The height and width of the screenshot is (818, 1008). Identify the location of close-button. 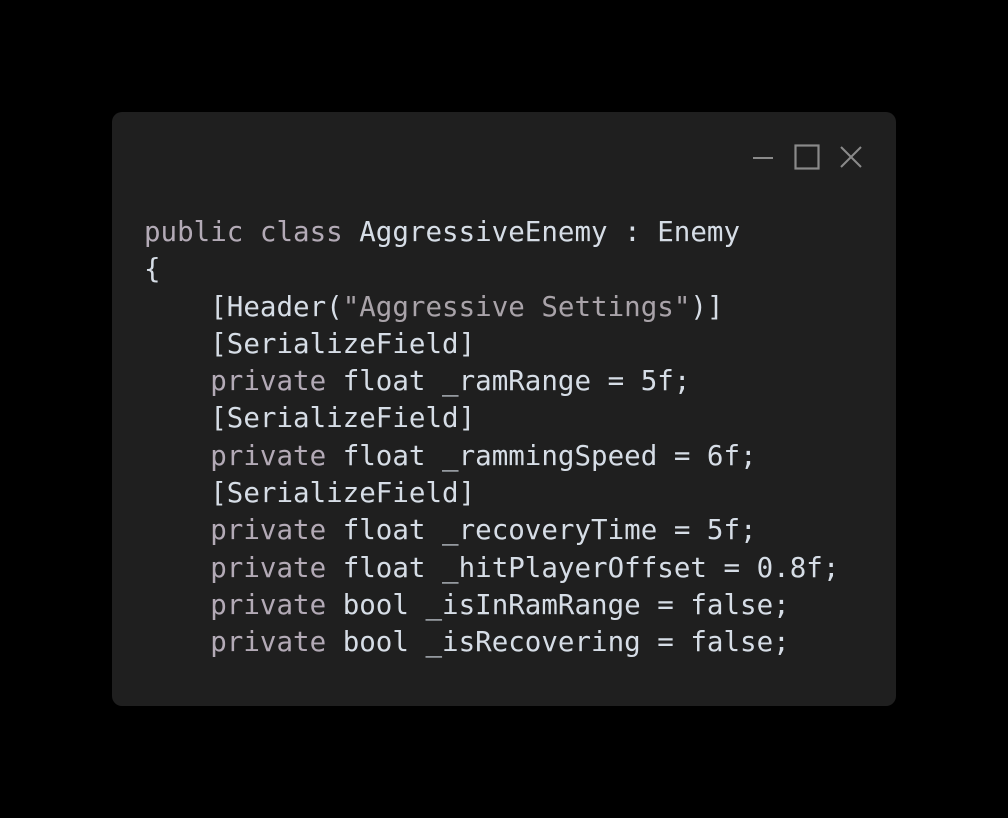
(851, 157).